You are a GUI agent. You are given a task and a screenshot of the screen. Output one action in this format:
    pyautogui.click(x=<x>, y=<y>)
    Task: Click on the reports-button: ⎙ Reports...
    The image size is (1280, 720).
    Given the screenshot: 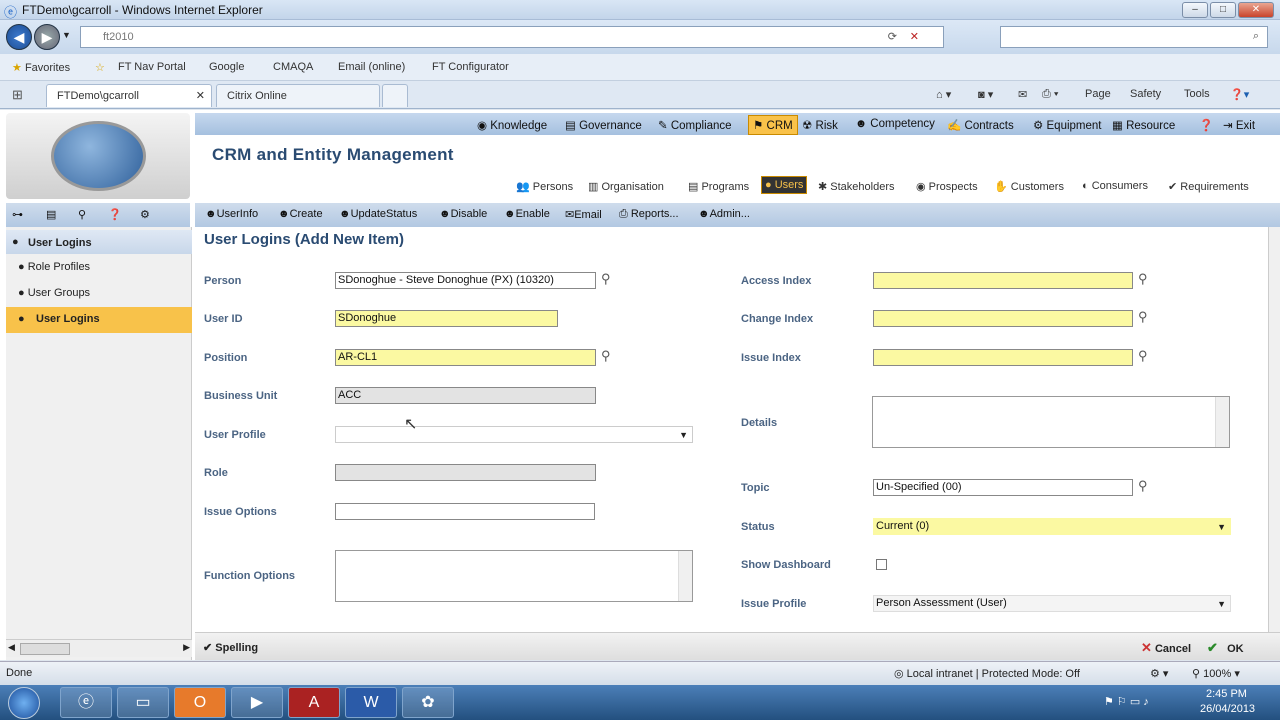 What is the action you would take?
    pyautogui.click(x=649, y=214)
    